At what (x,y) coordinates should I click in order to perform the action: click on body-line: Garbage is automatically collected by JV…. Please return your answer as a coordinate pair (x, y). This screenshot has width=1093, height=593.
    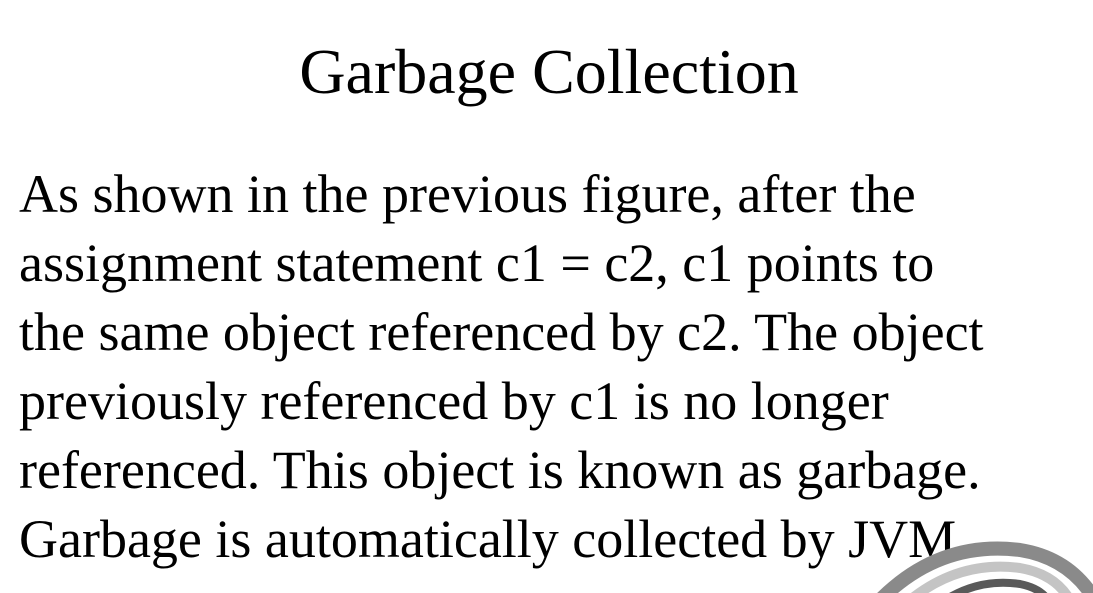
    Looking at the image, I should click on (494, 539).